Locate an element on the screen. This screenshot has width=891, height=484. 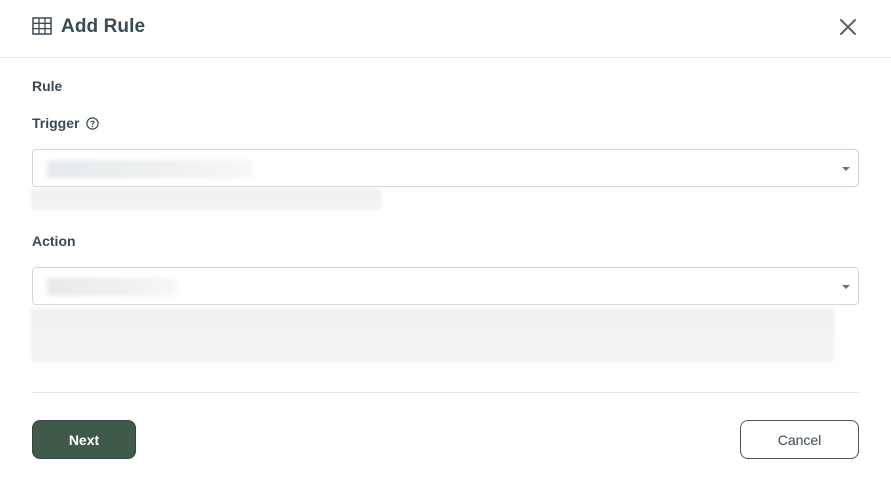
cancel-button: Cancel is located at coordinates (799, 439).